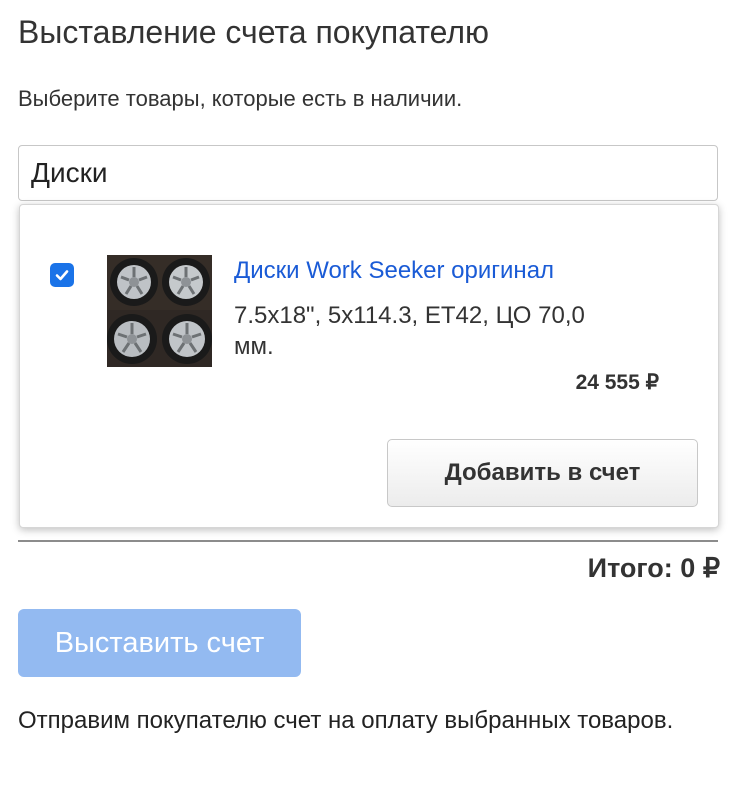 The height and width of the screenshot is (794, 734). What do you see at coordinates (394, 271) in the screenshot?
I see `product-name-link: Диски Work Seeker оригинал` at bounding box center [394, 271].